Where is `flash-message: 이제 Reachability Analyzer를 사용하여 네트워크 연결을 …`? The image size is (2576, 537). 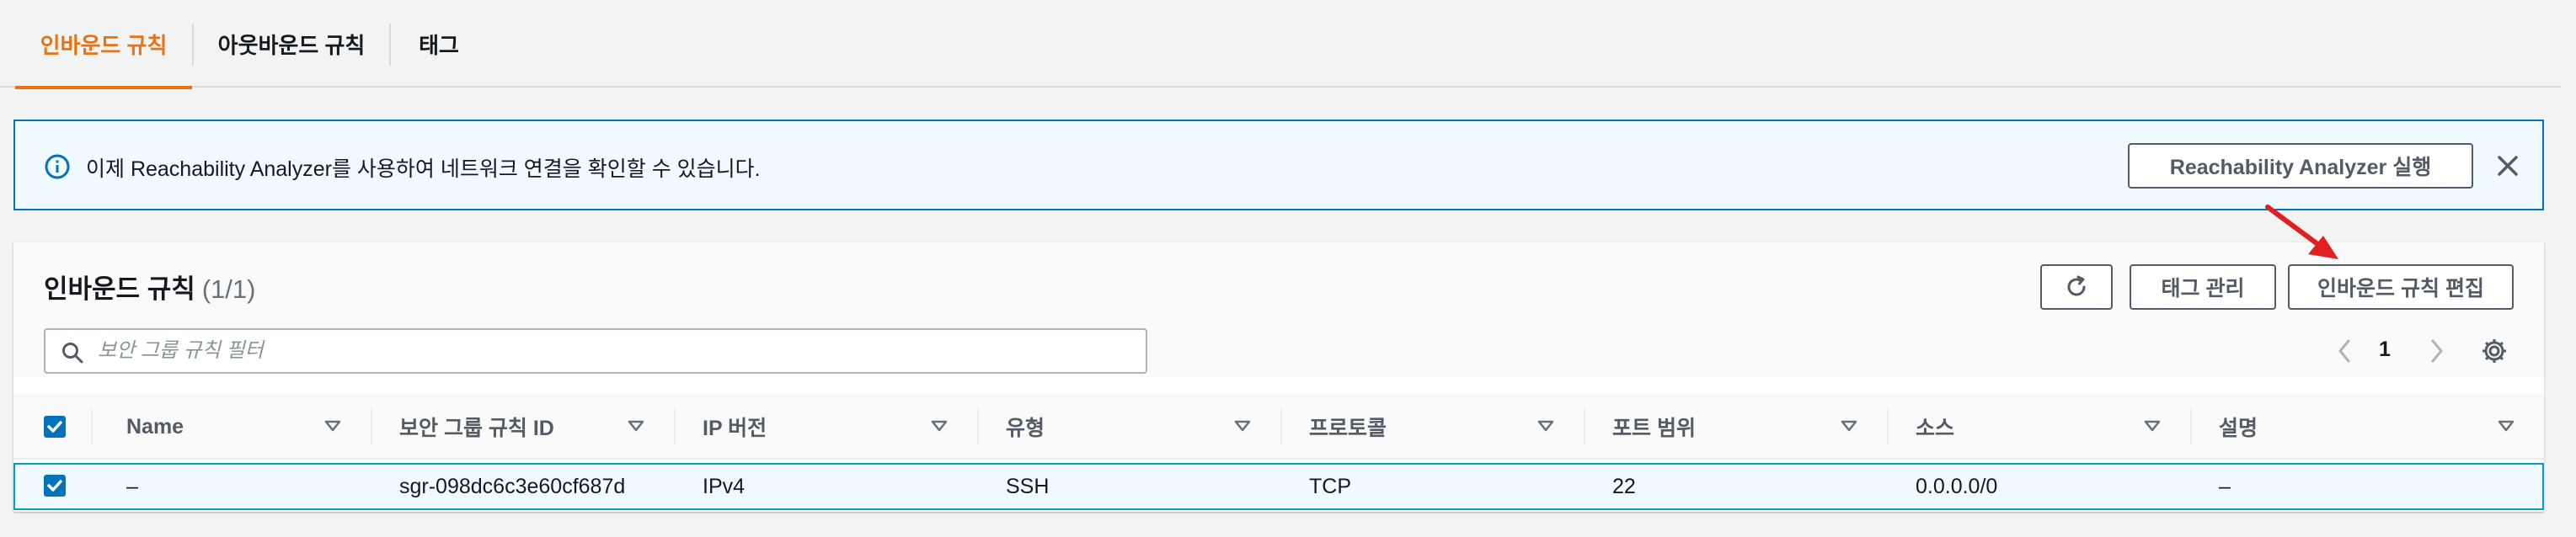
flash-message: 이제 Reachability Analyzer를 사용하여 네트워크 연결을 … is located at coordinates (423, 169).